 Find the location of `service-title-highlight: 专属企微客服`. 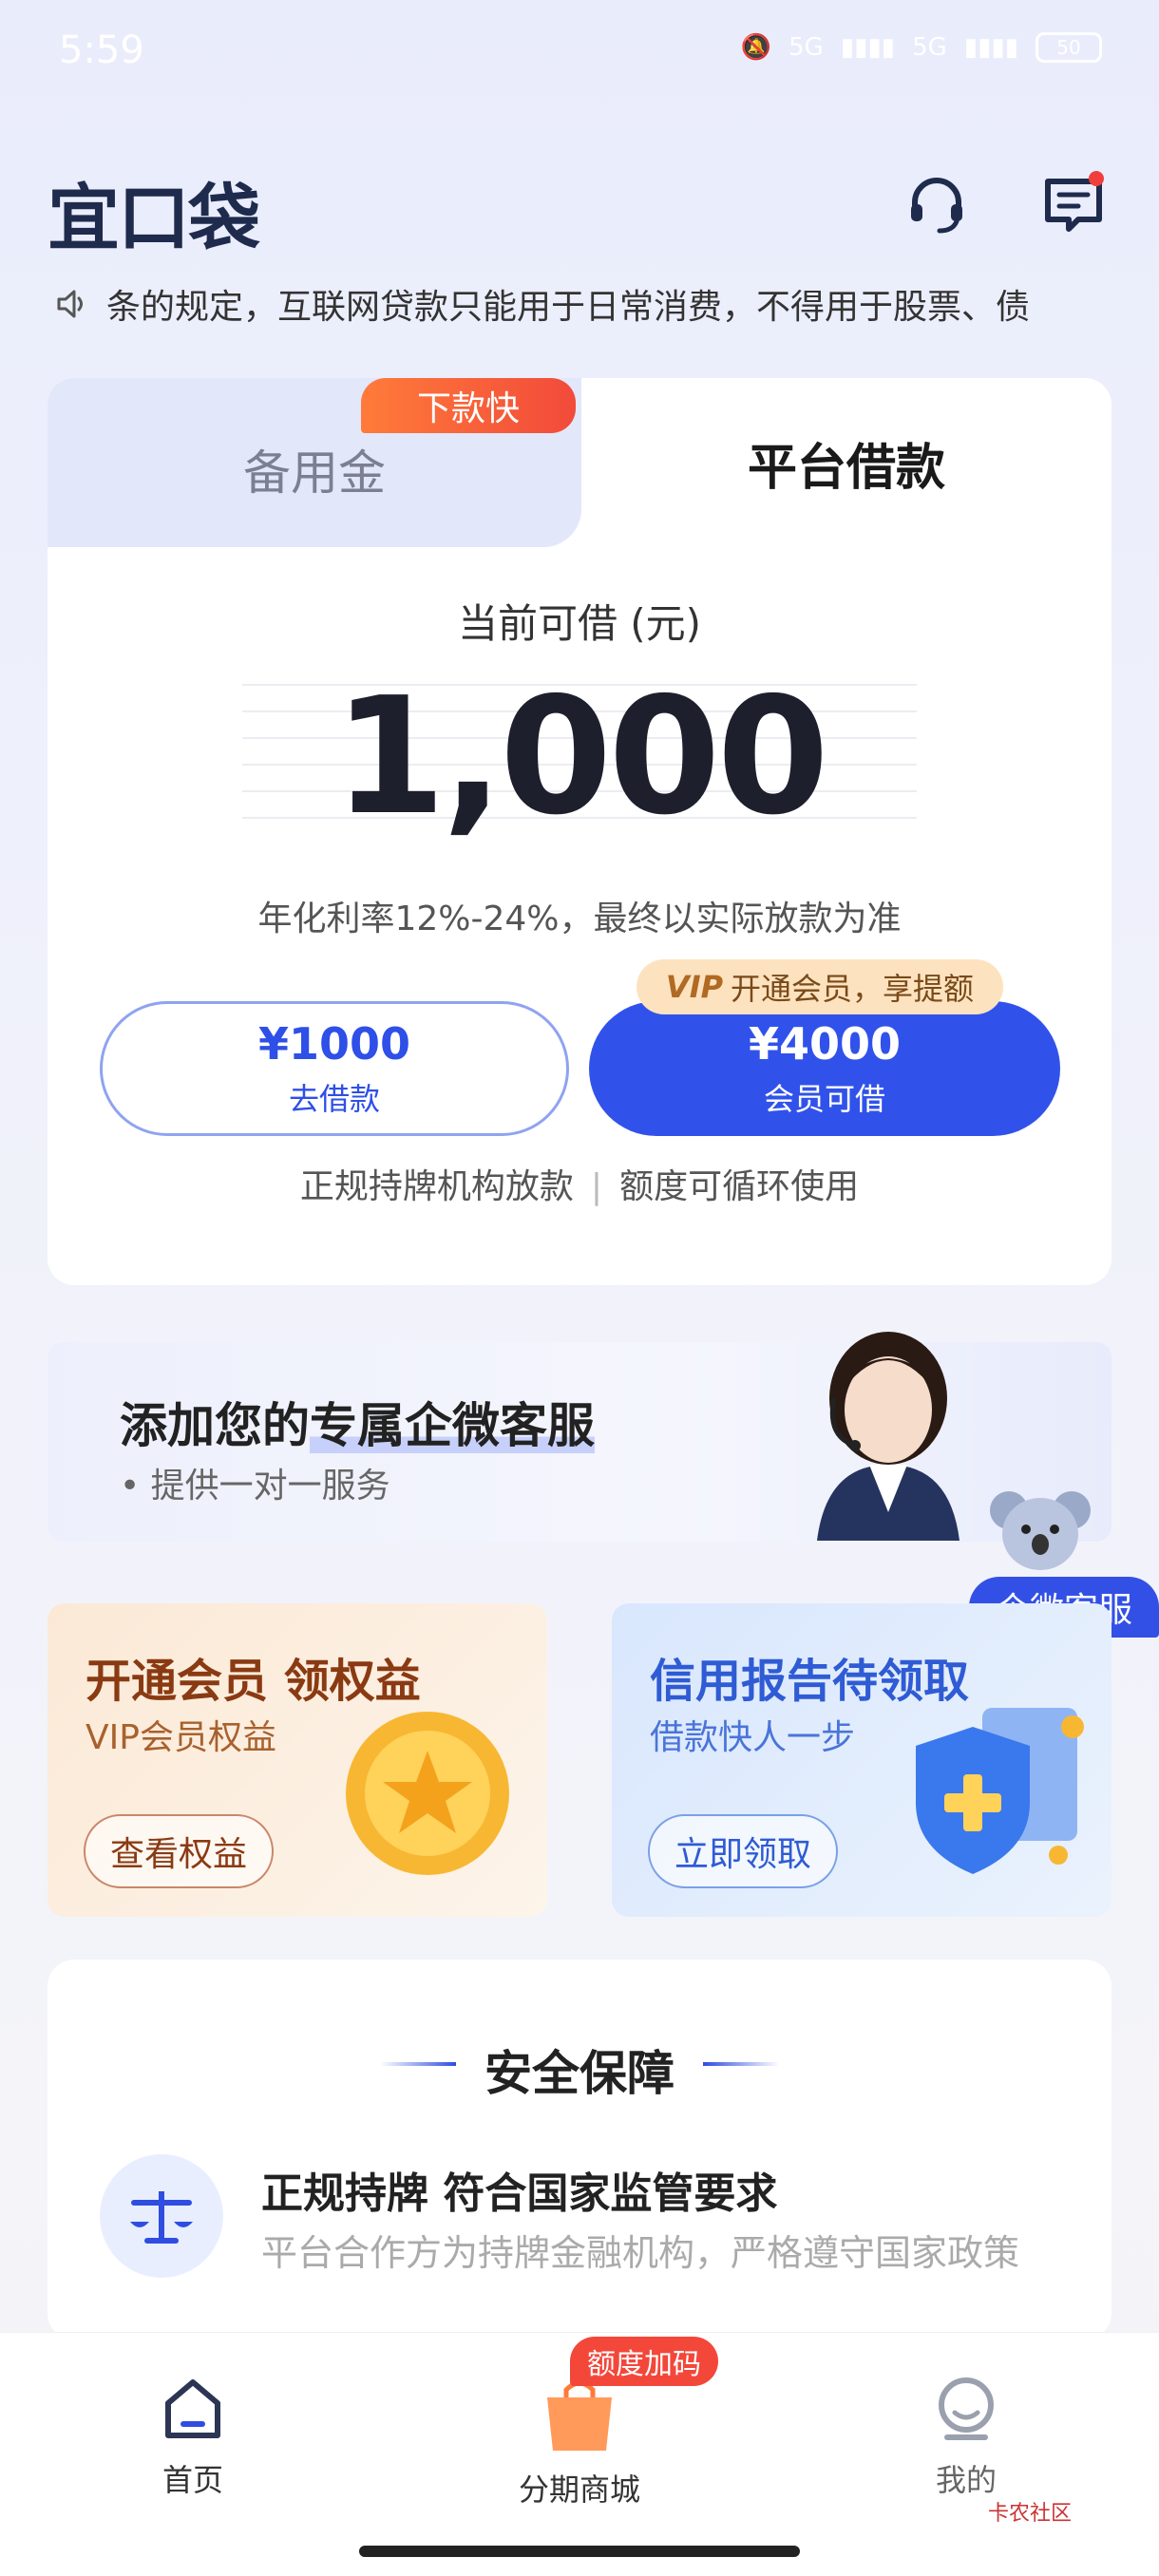

service-title-highlight: 专属企微客服 is located at coordinates (452, 1425).